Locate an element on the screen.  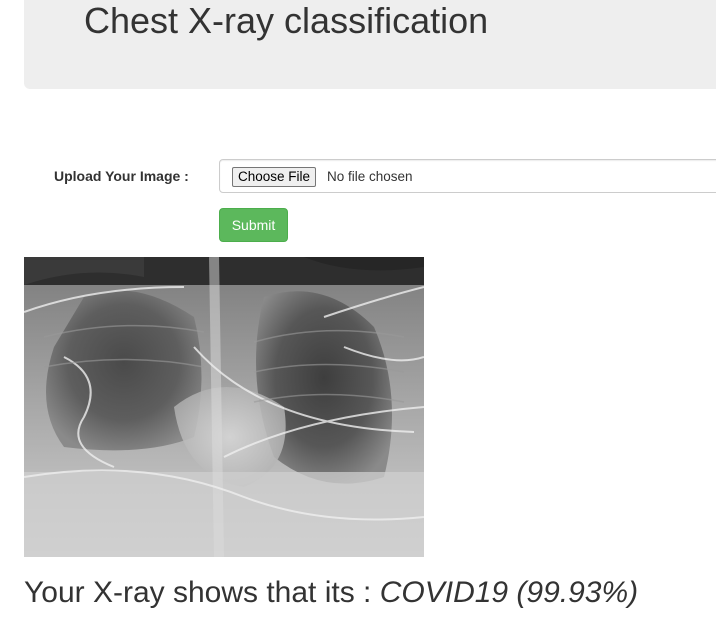
prediction-value: COVID19 (99.93%) is located at coordinates (509, 592).